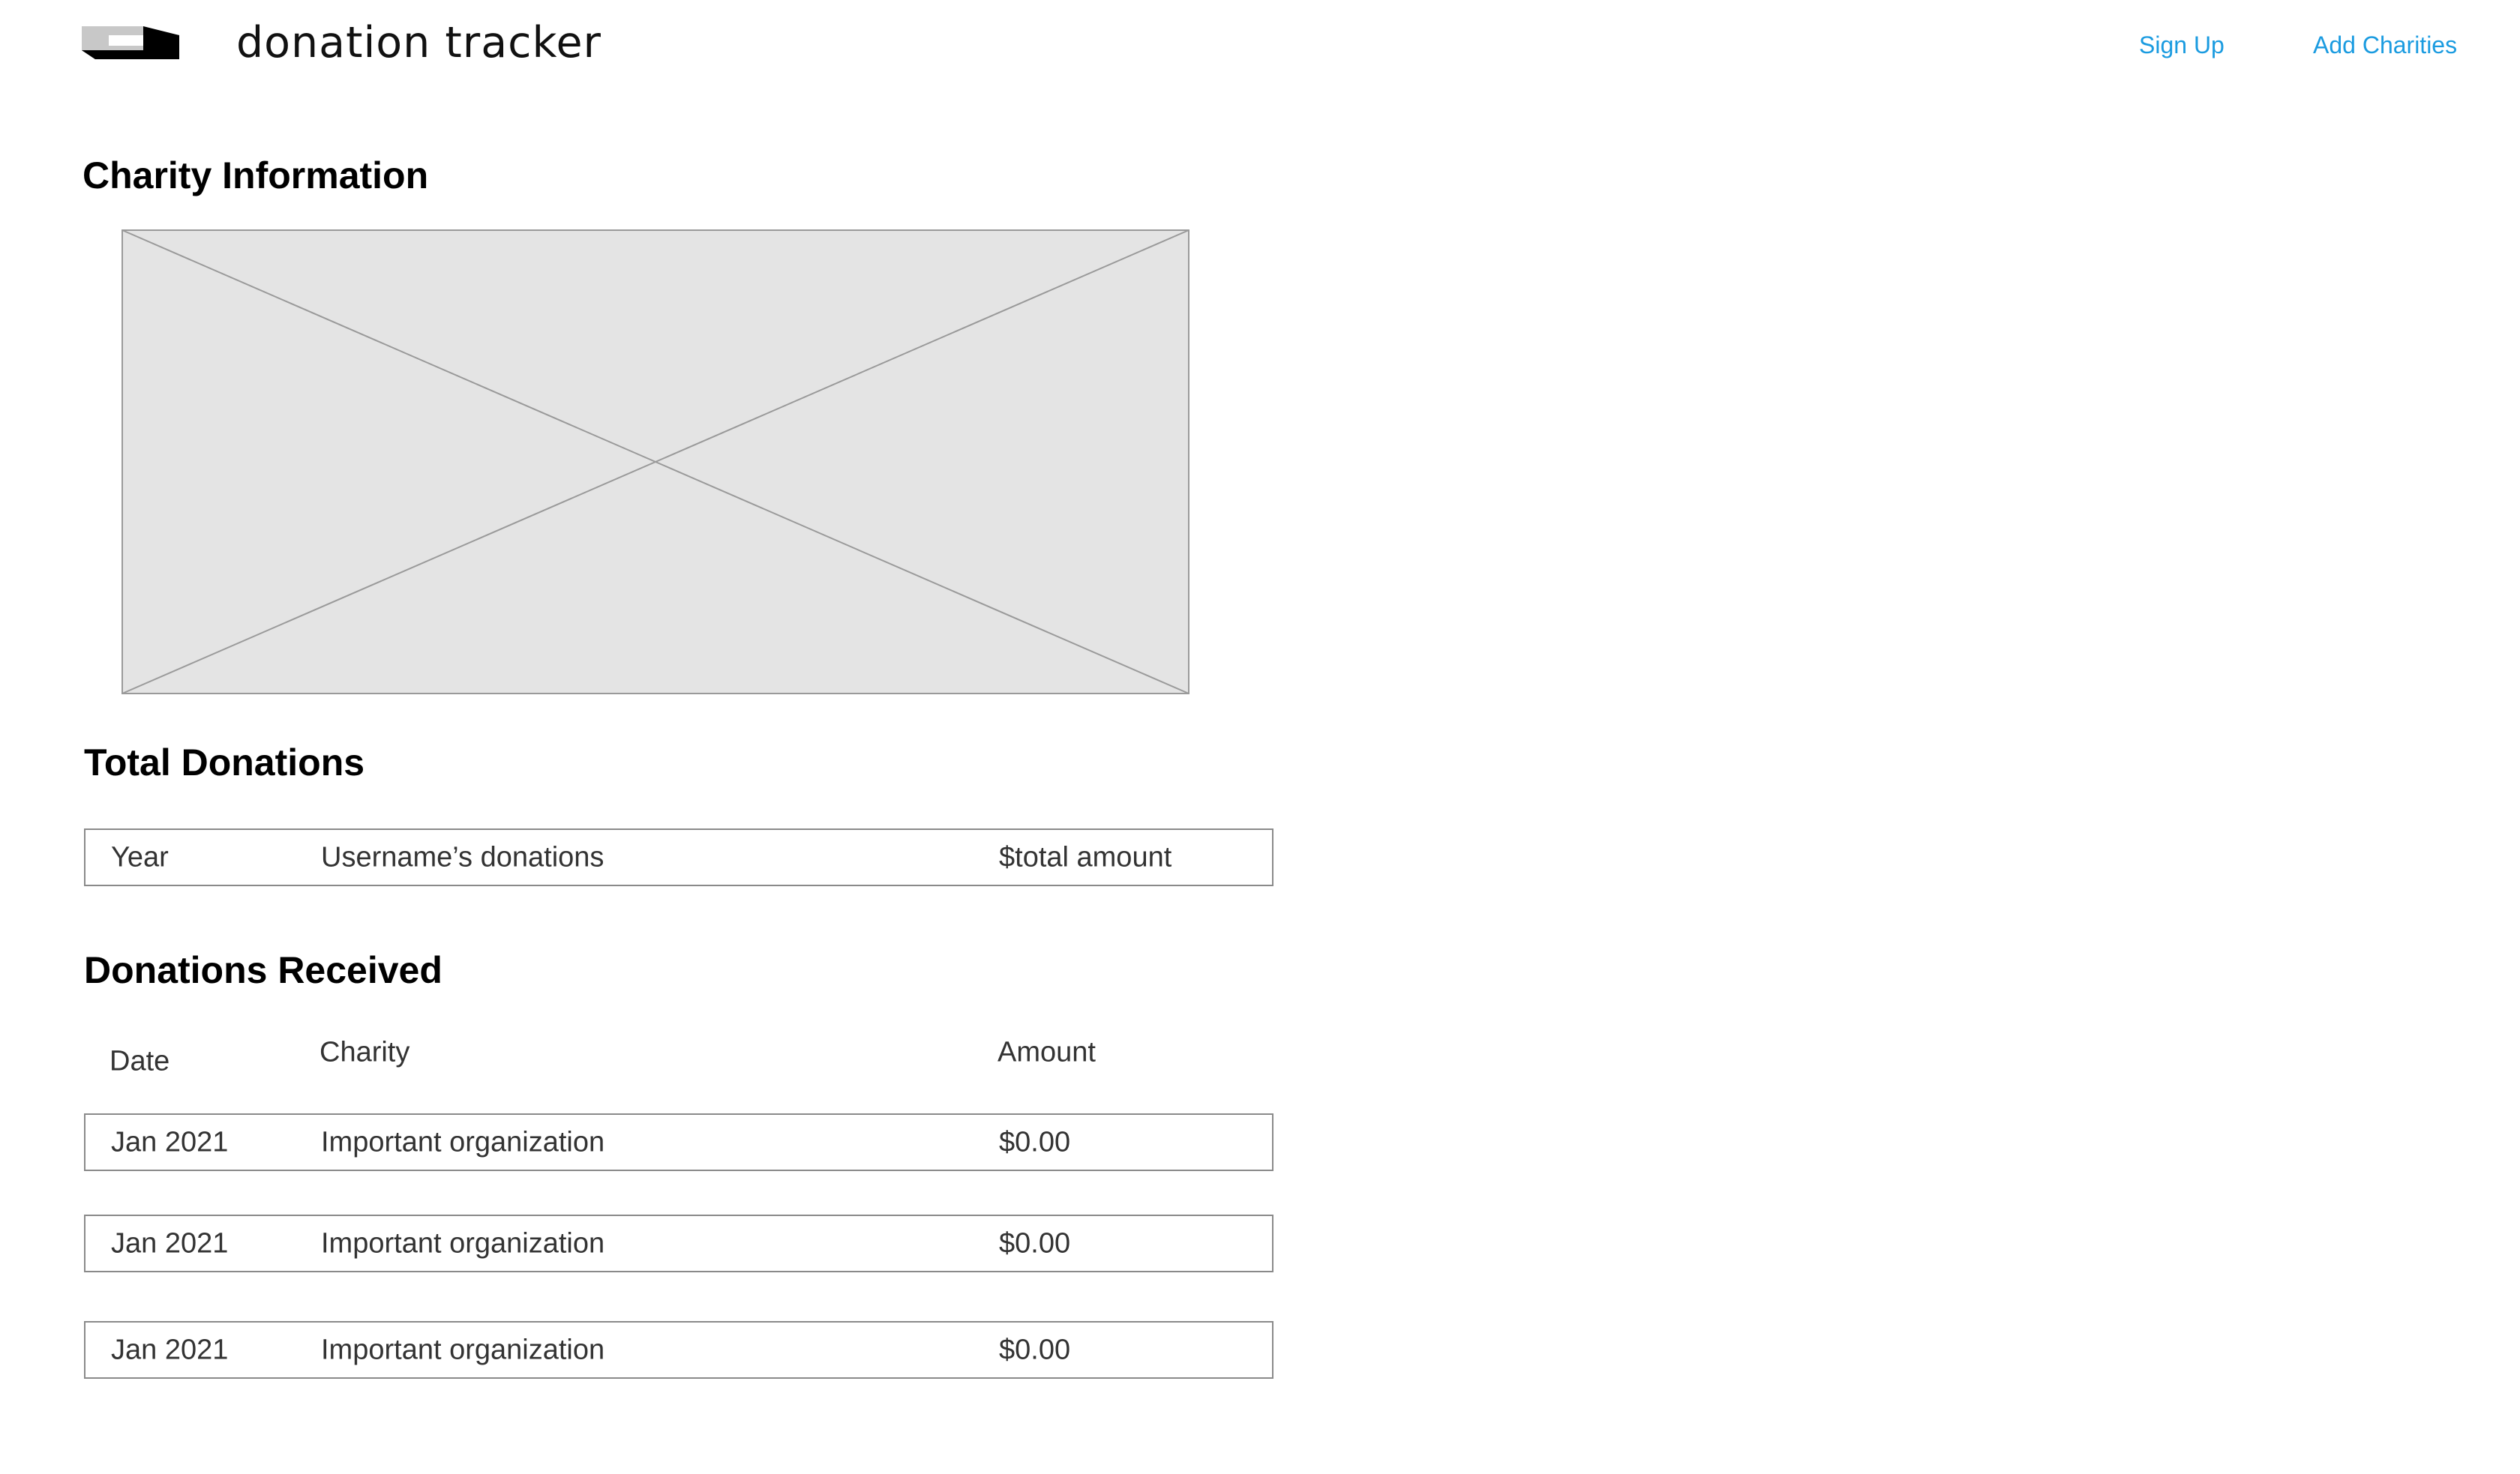 The width and height of the screenshot is (2520, 1474). Describe the element at coordinates (679, 1056) in the screenshot. I see `donations-table-header: Date Charity Amount` at that location.